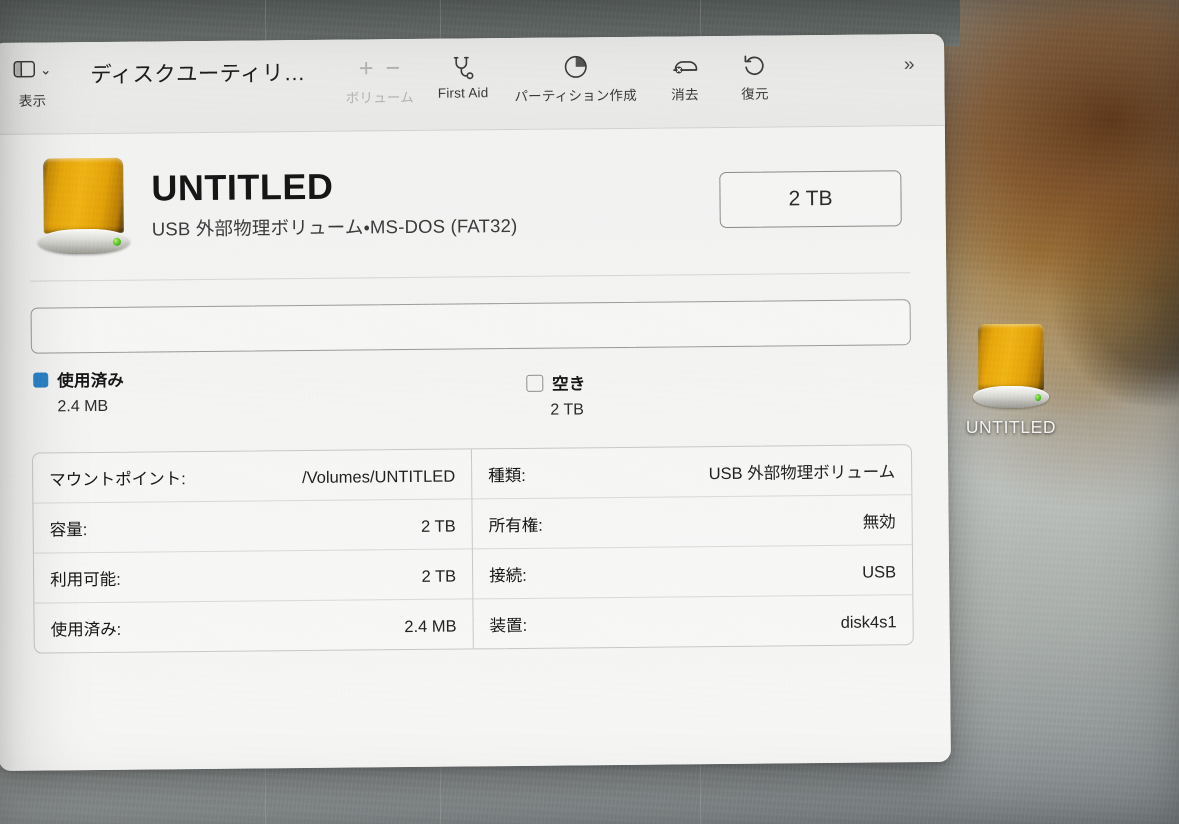  What do you see at coordinates (802, 473) in the screenshot?
I see `info-value: USB 外部物理ボリューム` at bounding box center [802, 473].